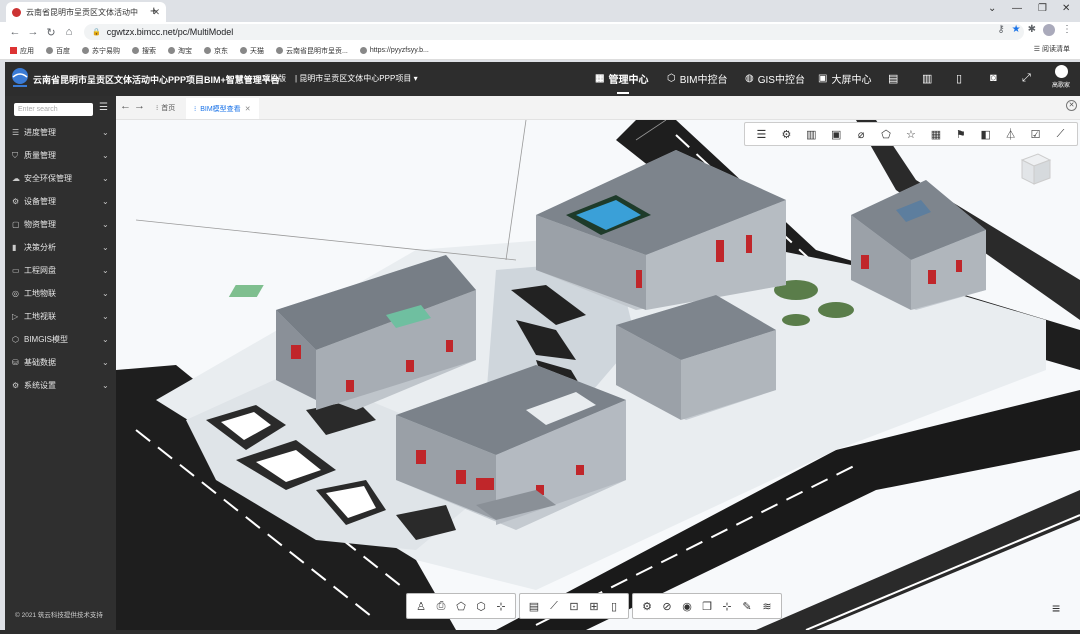  I want to click on bar-chart-icon: ▮, so click(14, 247).